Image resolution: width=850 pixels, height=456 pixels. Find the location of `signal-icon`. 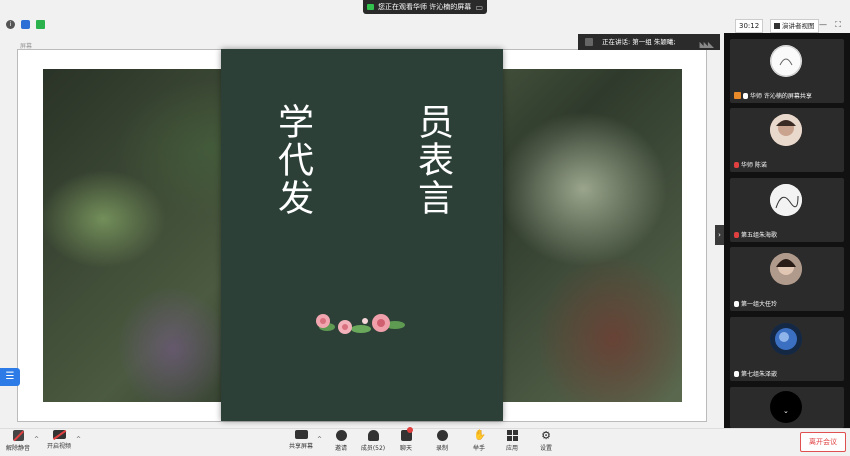

signal-icon is located at coordinates (40, 24).